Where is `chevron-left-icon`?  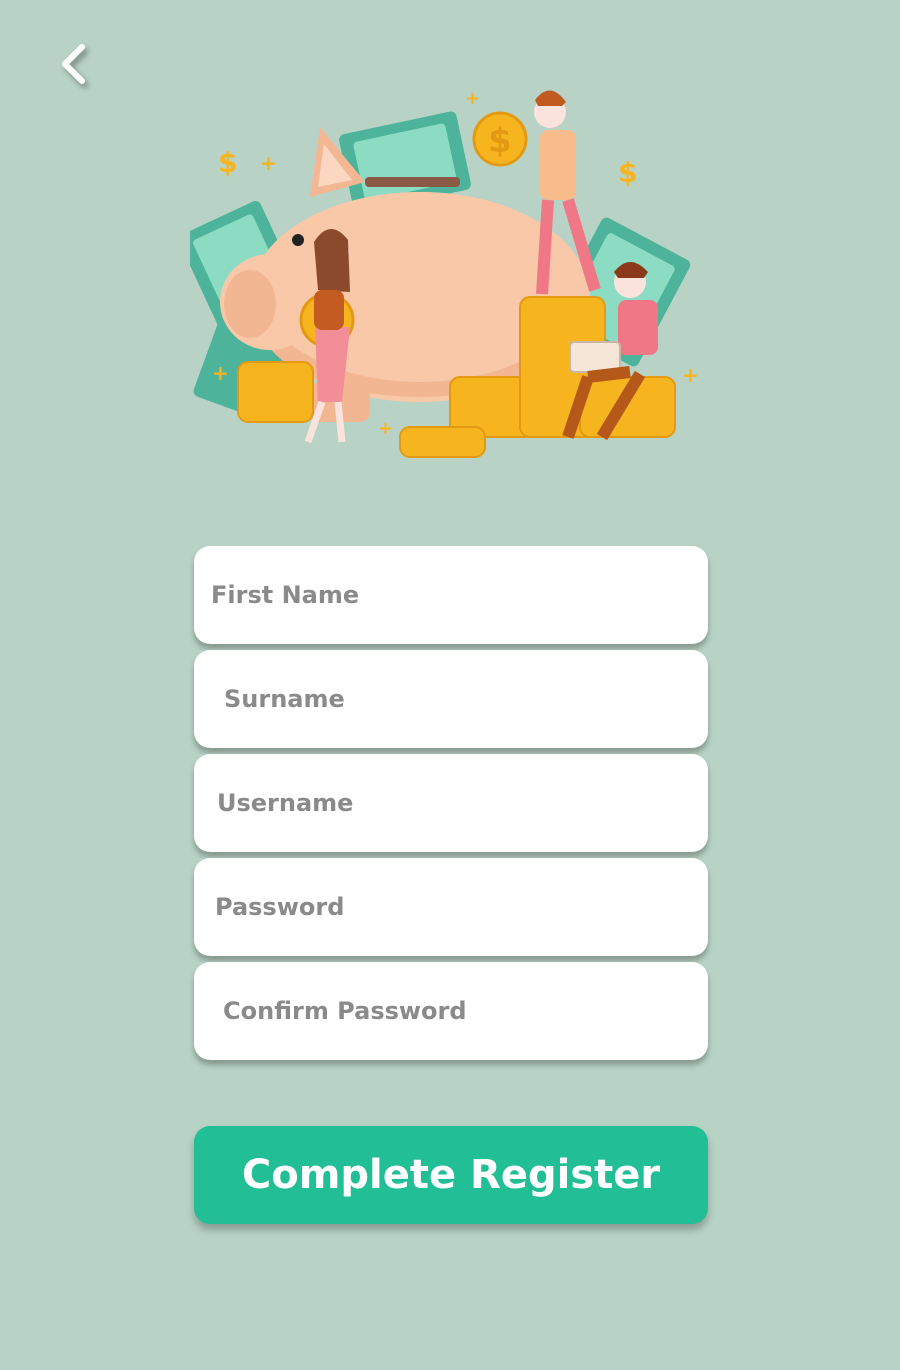 chevron-left-icon is located at coordinates (73, 64).